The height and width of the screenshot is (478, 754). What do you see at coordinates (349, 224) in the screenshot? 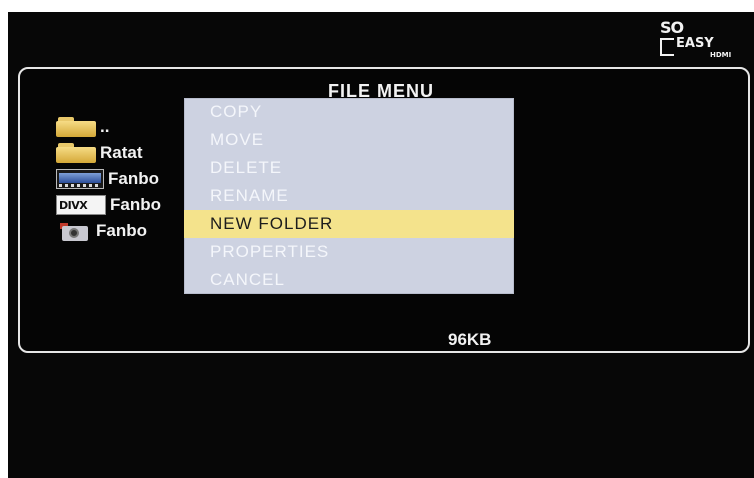
I see `menu-item-new-folder: NEW FOLDER` at bounding box center [349, 224].